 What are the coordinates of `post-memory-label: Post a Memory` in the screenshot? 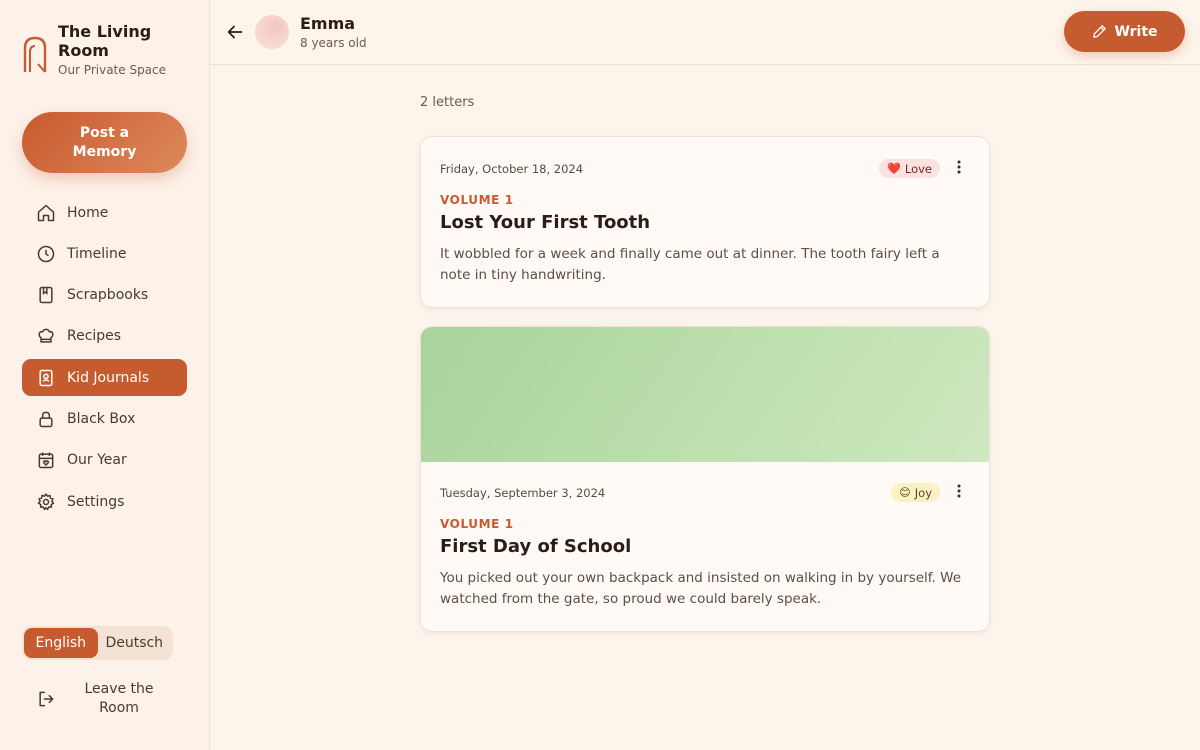 It's located at (104, 142).